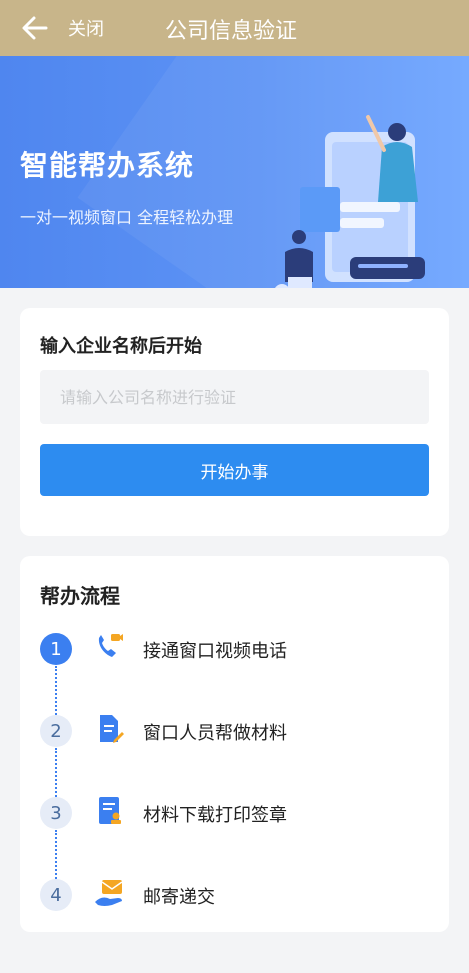 The width and height of the screenshot is (469, 973). I want to click on step-number: 1, so click(56, 649).